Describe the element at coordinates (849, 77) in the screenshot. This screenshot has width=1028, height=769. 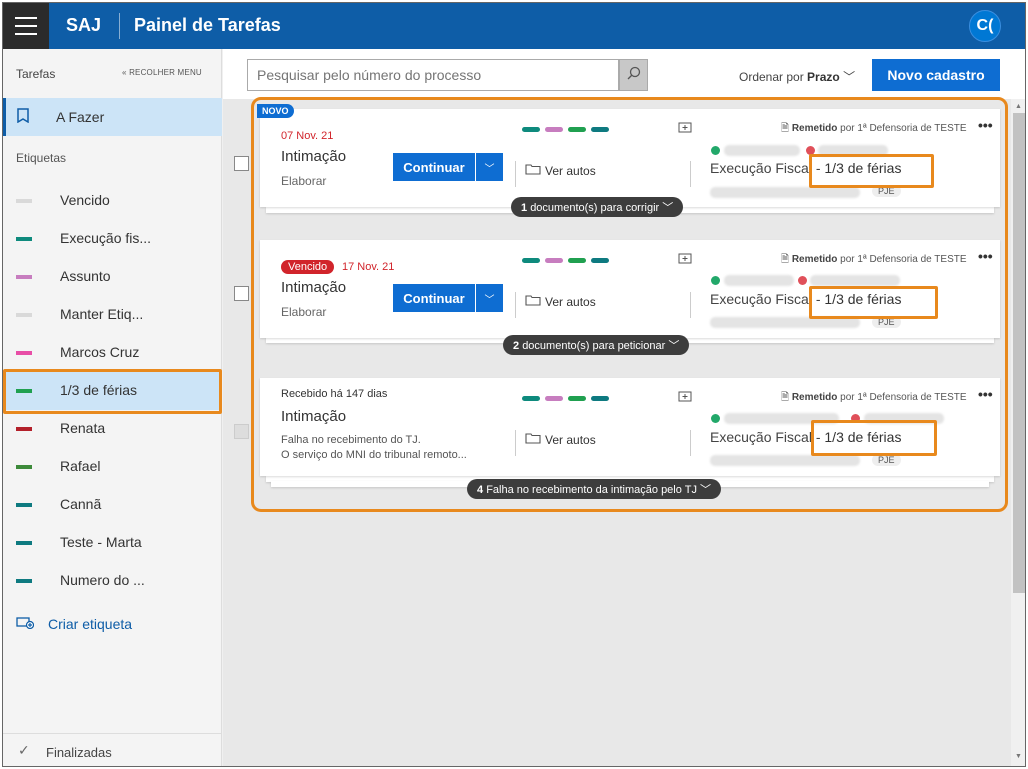
I see `chevron-down-icon: ﹀` at that location.